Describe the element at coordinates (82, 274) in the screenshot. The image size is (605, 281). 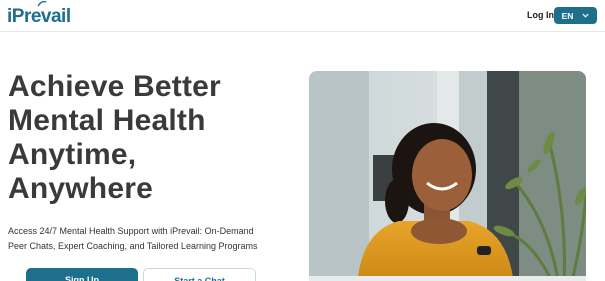
I see `sign-up-button: Sign Up` at that location.